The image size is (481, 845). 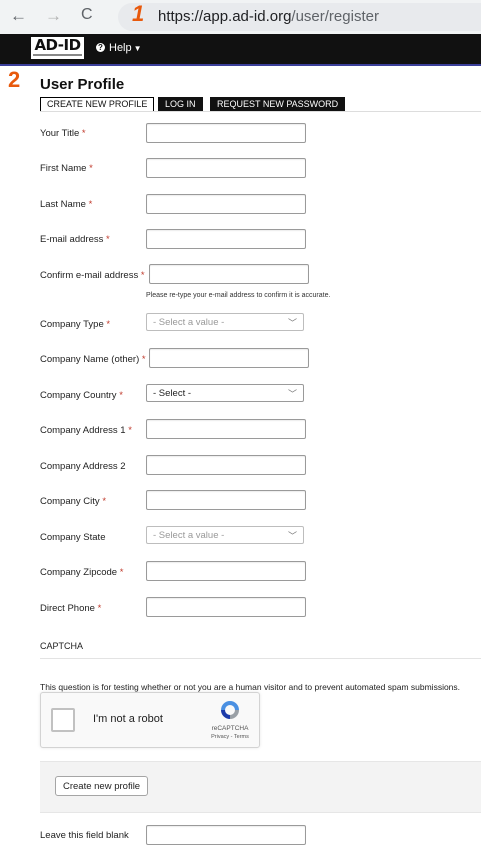 I want to click on ad-id-logo: AD-ID, so click(x=57, y=47).